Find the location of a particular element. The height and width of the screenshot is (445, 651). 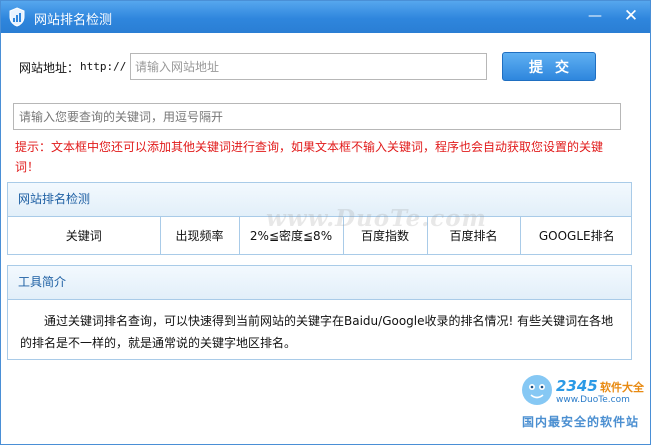

mascot-icon is located at coordinates (537, 390).